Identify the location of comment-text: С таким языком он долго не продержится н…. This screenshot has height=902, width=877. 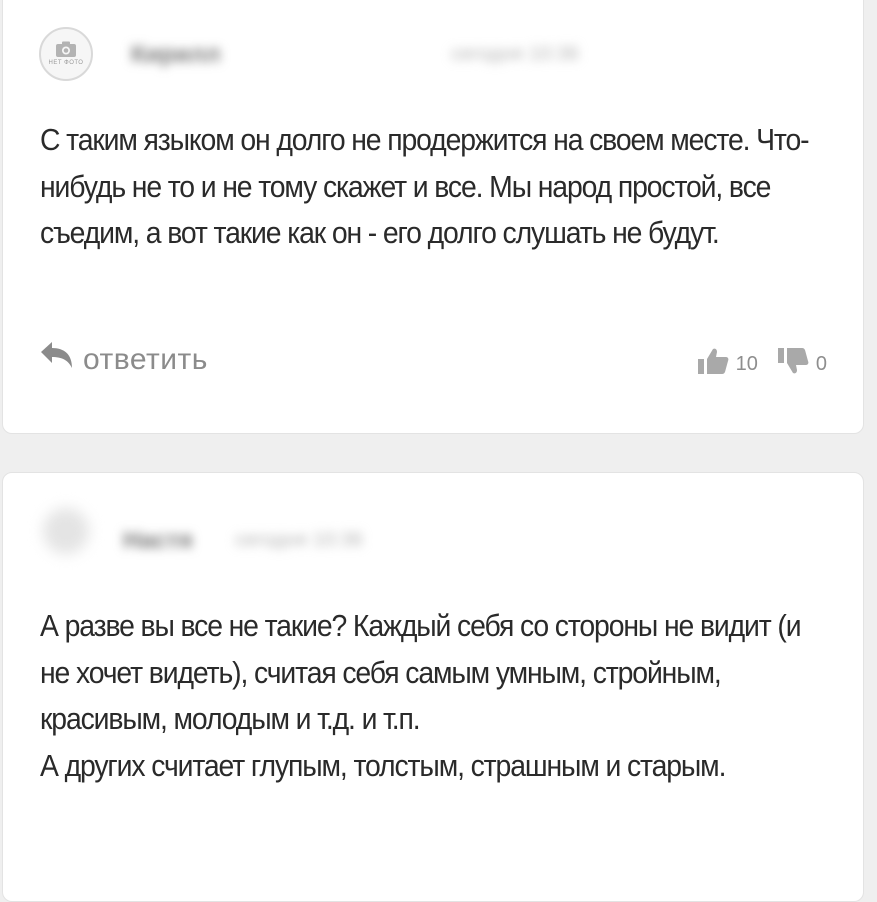
(426, 187).